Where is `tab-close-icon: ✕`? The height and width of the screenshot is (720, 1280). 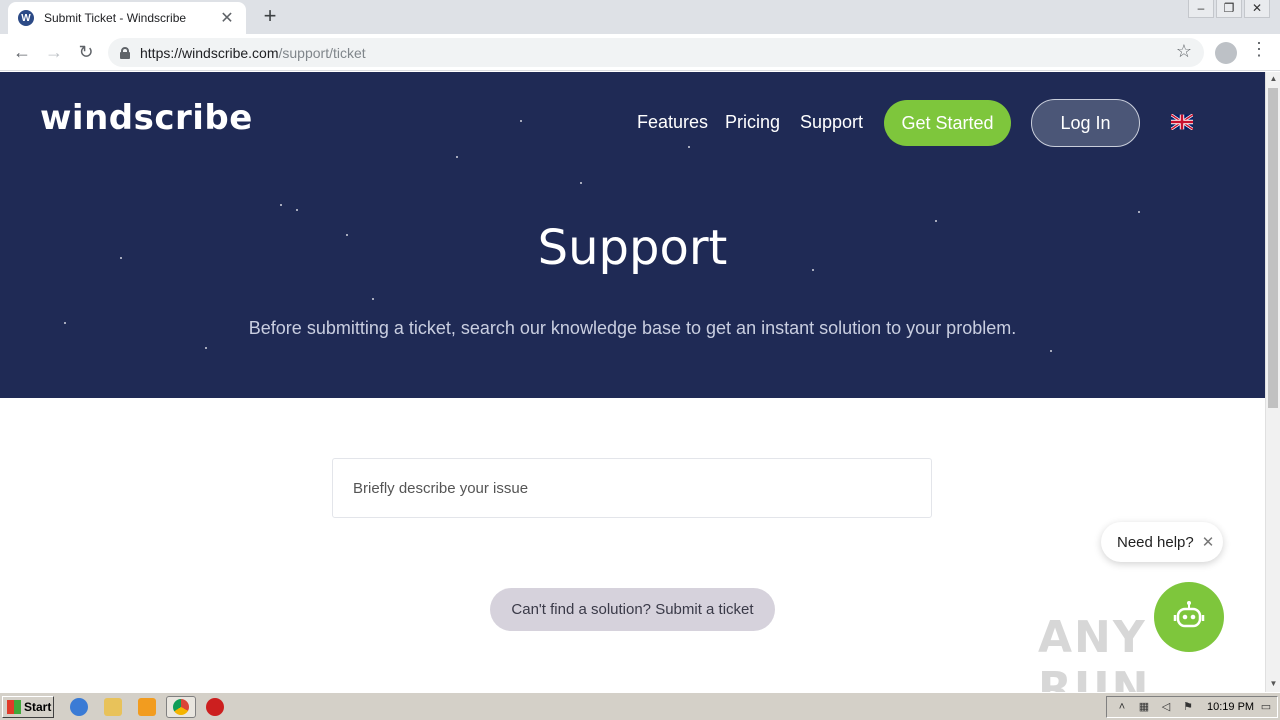 tab-close-icon: ✕ is located at coordinates (227, 18).